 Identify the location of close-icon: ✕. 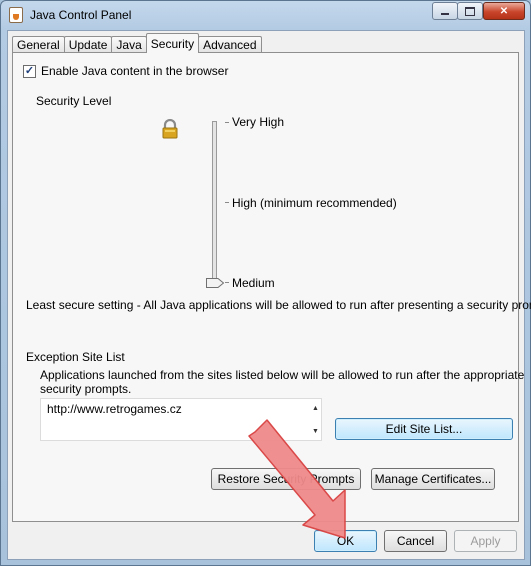
(504, 11).